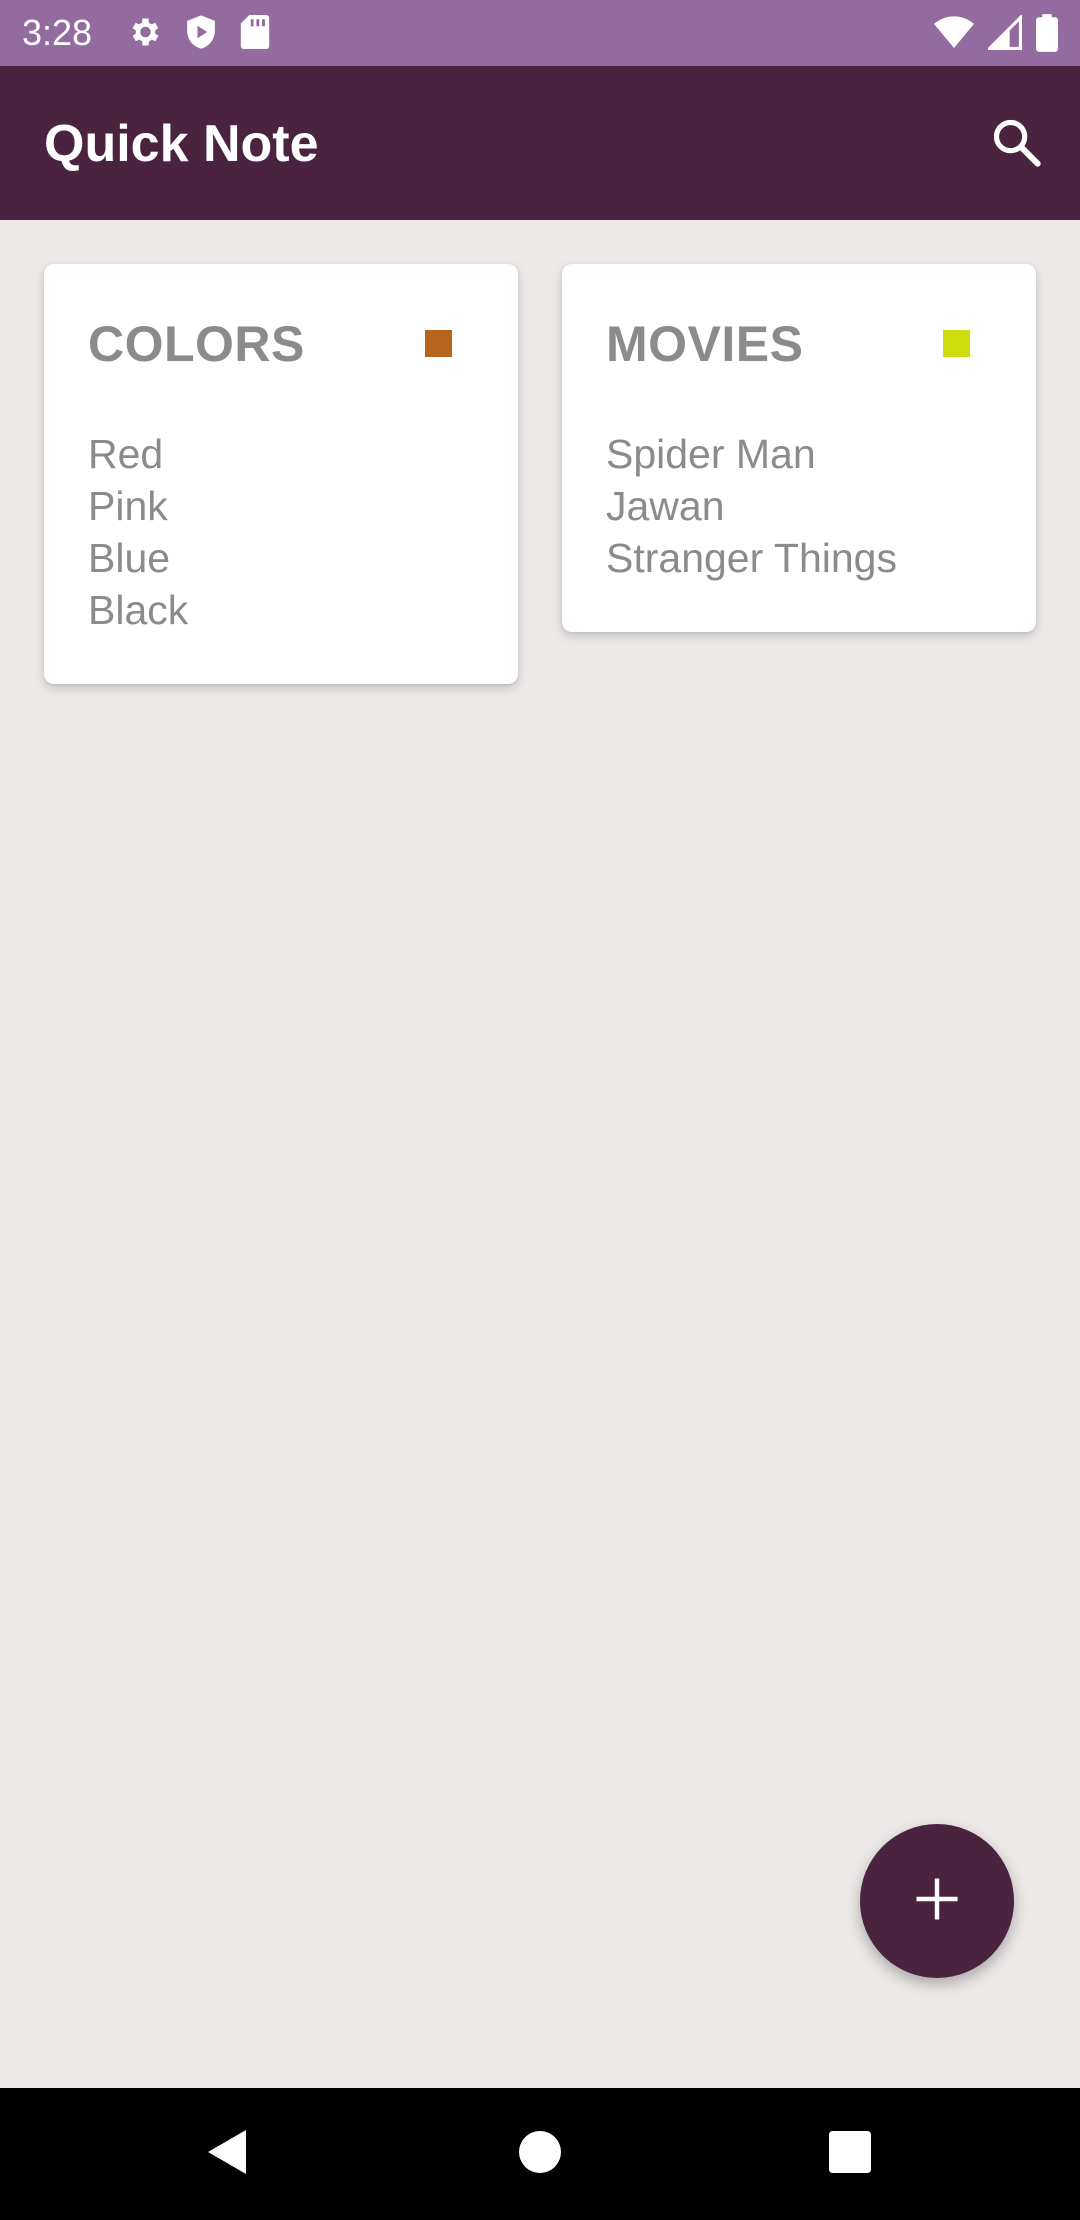 The width and height of the screenshot is (1080, 2220). I want to click on search-button, so click(1016, 144).